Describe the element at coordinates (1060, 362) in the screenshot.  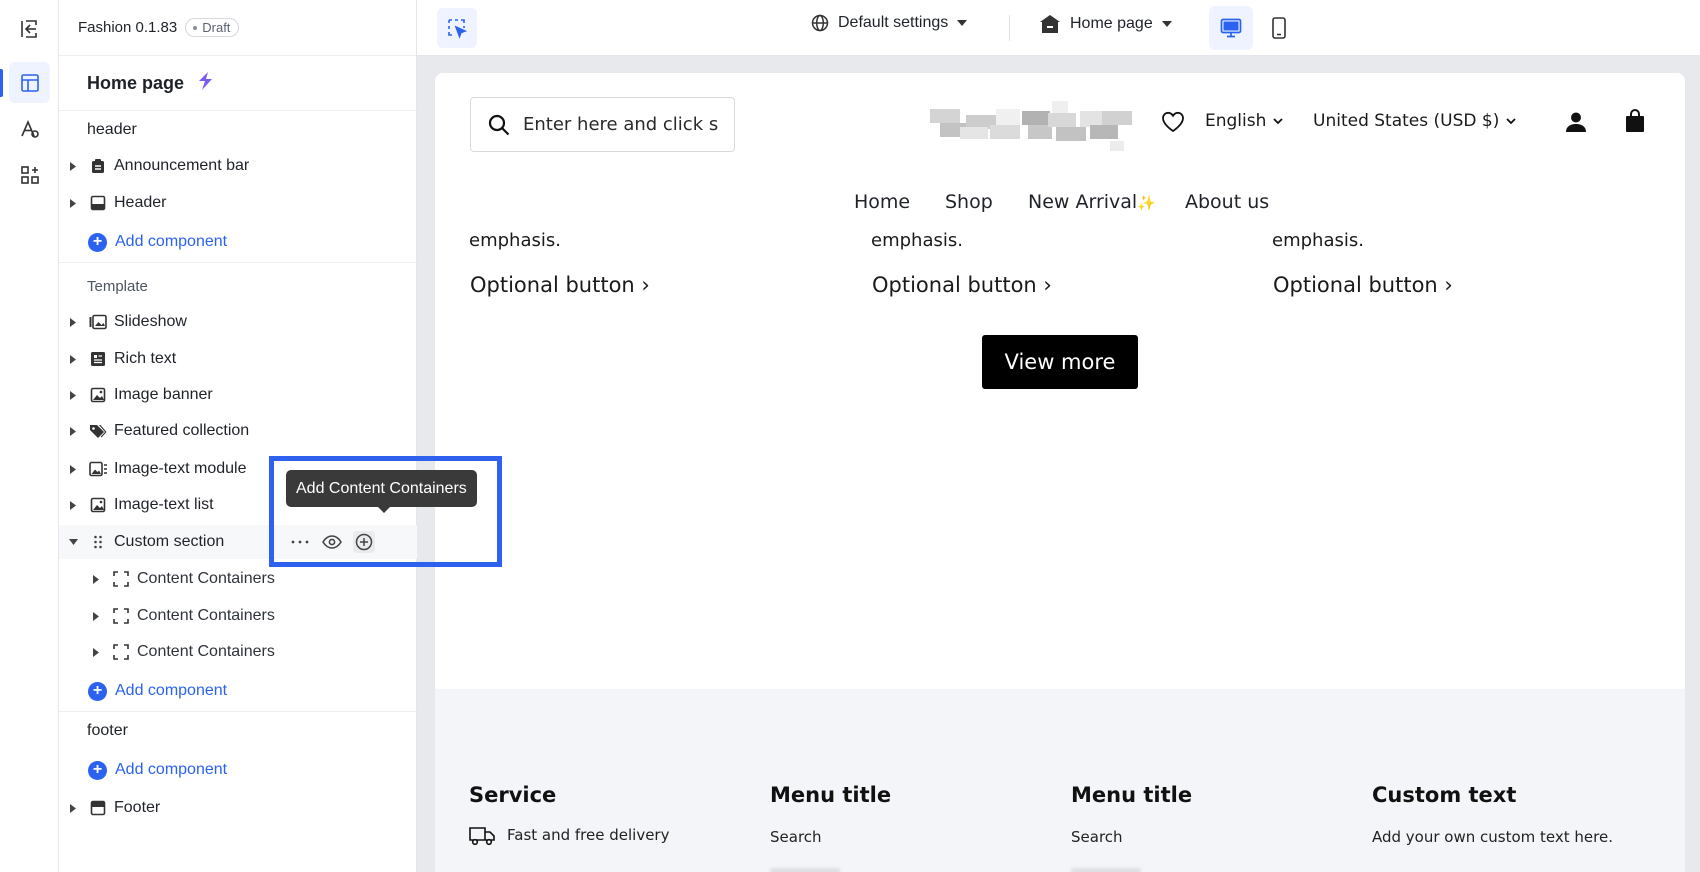
I see `view-more-button: View more` at that location.